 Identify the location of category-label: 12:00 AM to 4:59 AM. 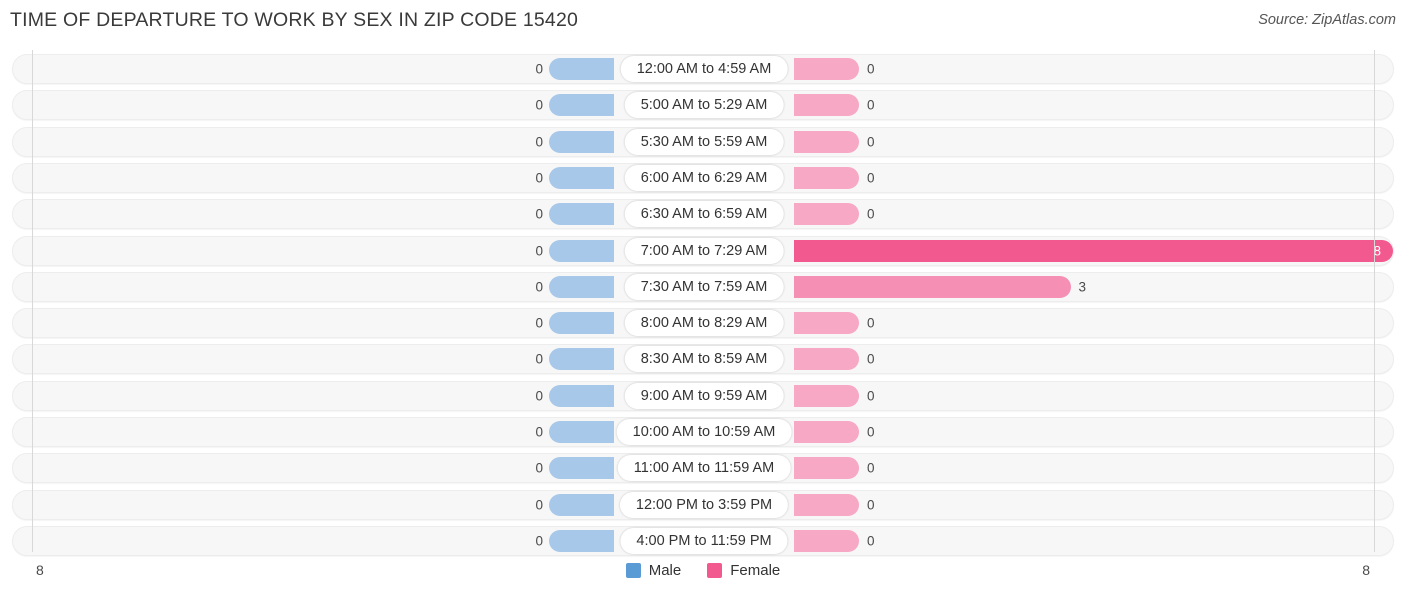
(704, 69).